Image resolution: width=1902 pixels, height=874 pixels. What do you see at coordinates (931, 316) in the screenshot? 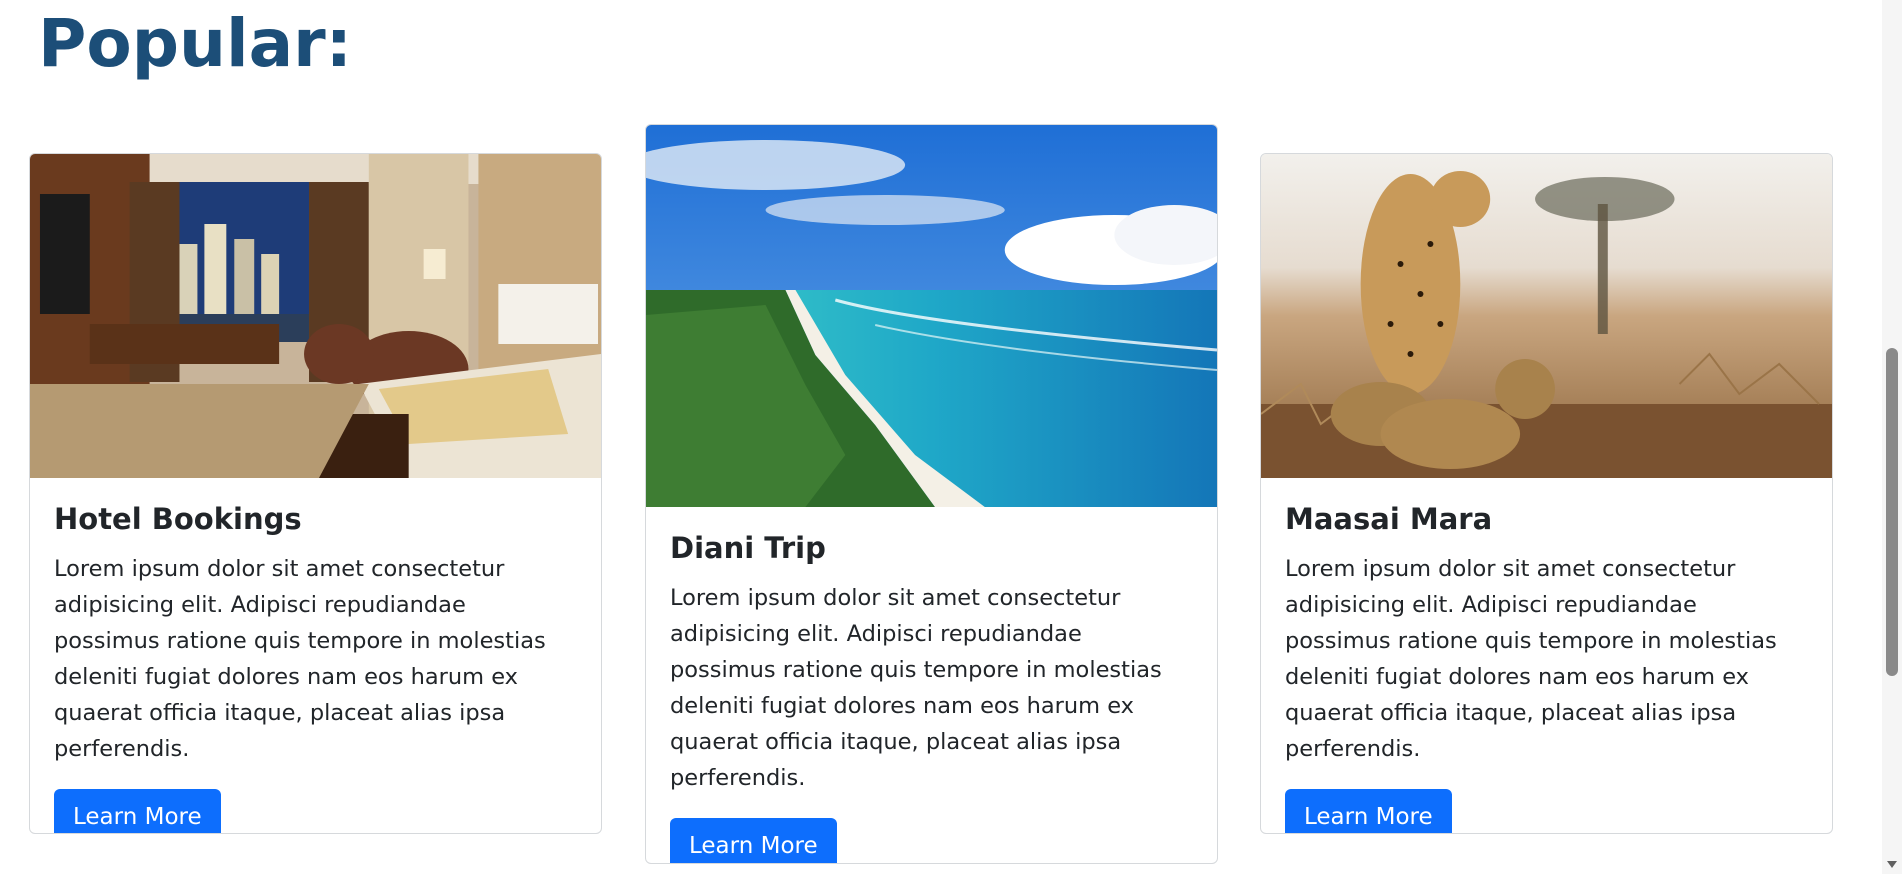
I see `beach-aerial-image` at bounding box center [931, 316].